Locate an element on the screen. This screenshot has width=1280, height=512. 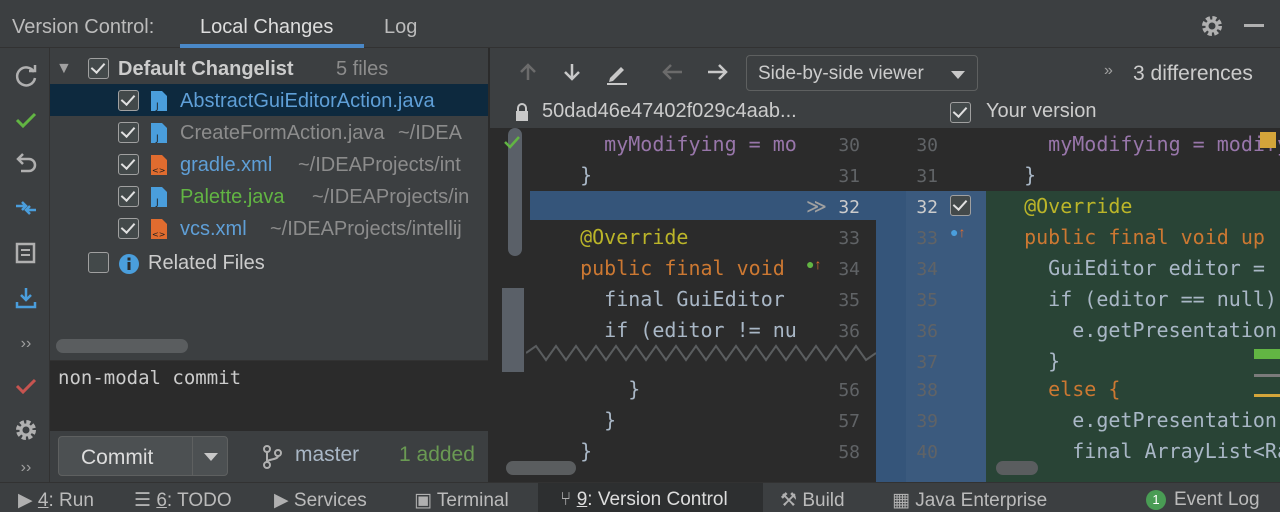
related-files-row: Related Files is located at coordinates (269, 262).